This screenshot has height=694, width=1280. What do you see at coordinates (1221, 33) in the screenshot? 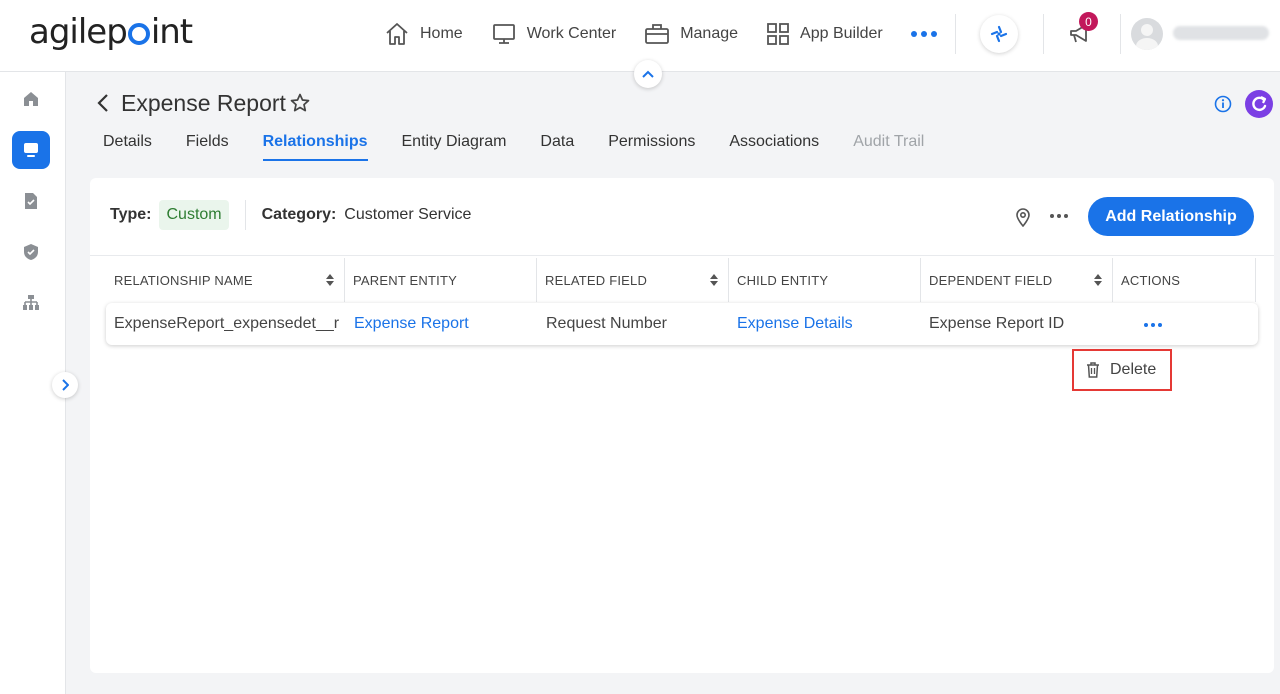
I see `user-name-redacted` at bounding box center [1221, 33].